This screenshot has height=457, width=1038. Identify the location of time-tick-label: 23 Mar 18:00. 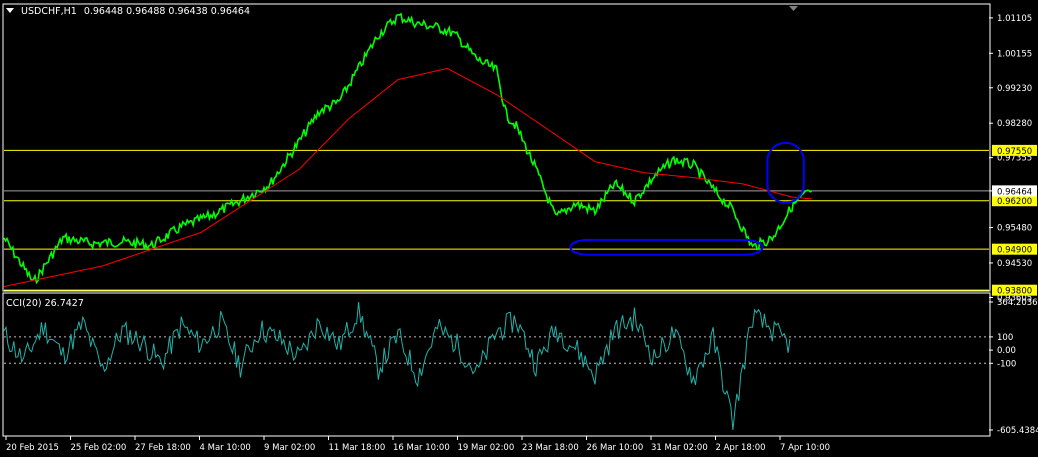
(550, 448).